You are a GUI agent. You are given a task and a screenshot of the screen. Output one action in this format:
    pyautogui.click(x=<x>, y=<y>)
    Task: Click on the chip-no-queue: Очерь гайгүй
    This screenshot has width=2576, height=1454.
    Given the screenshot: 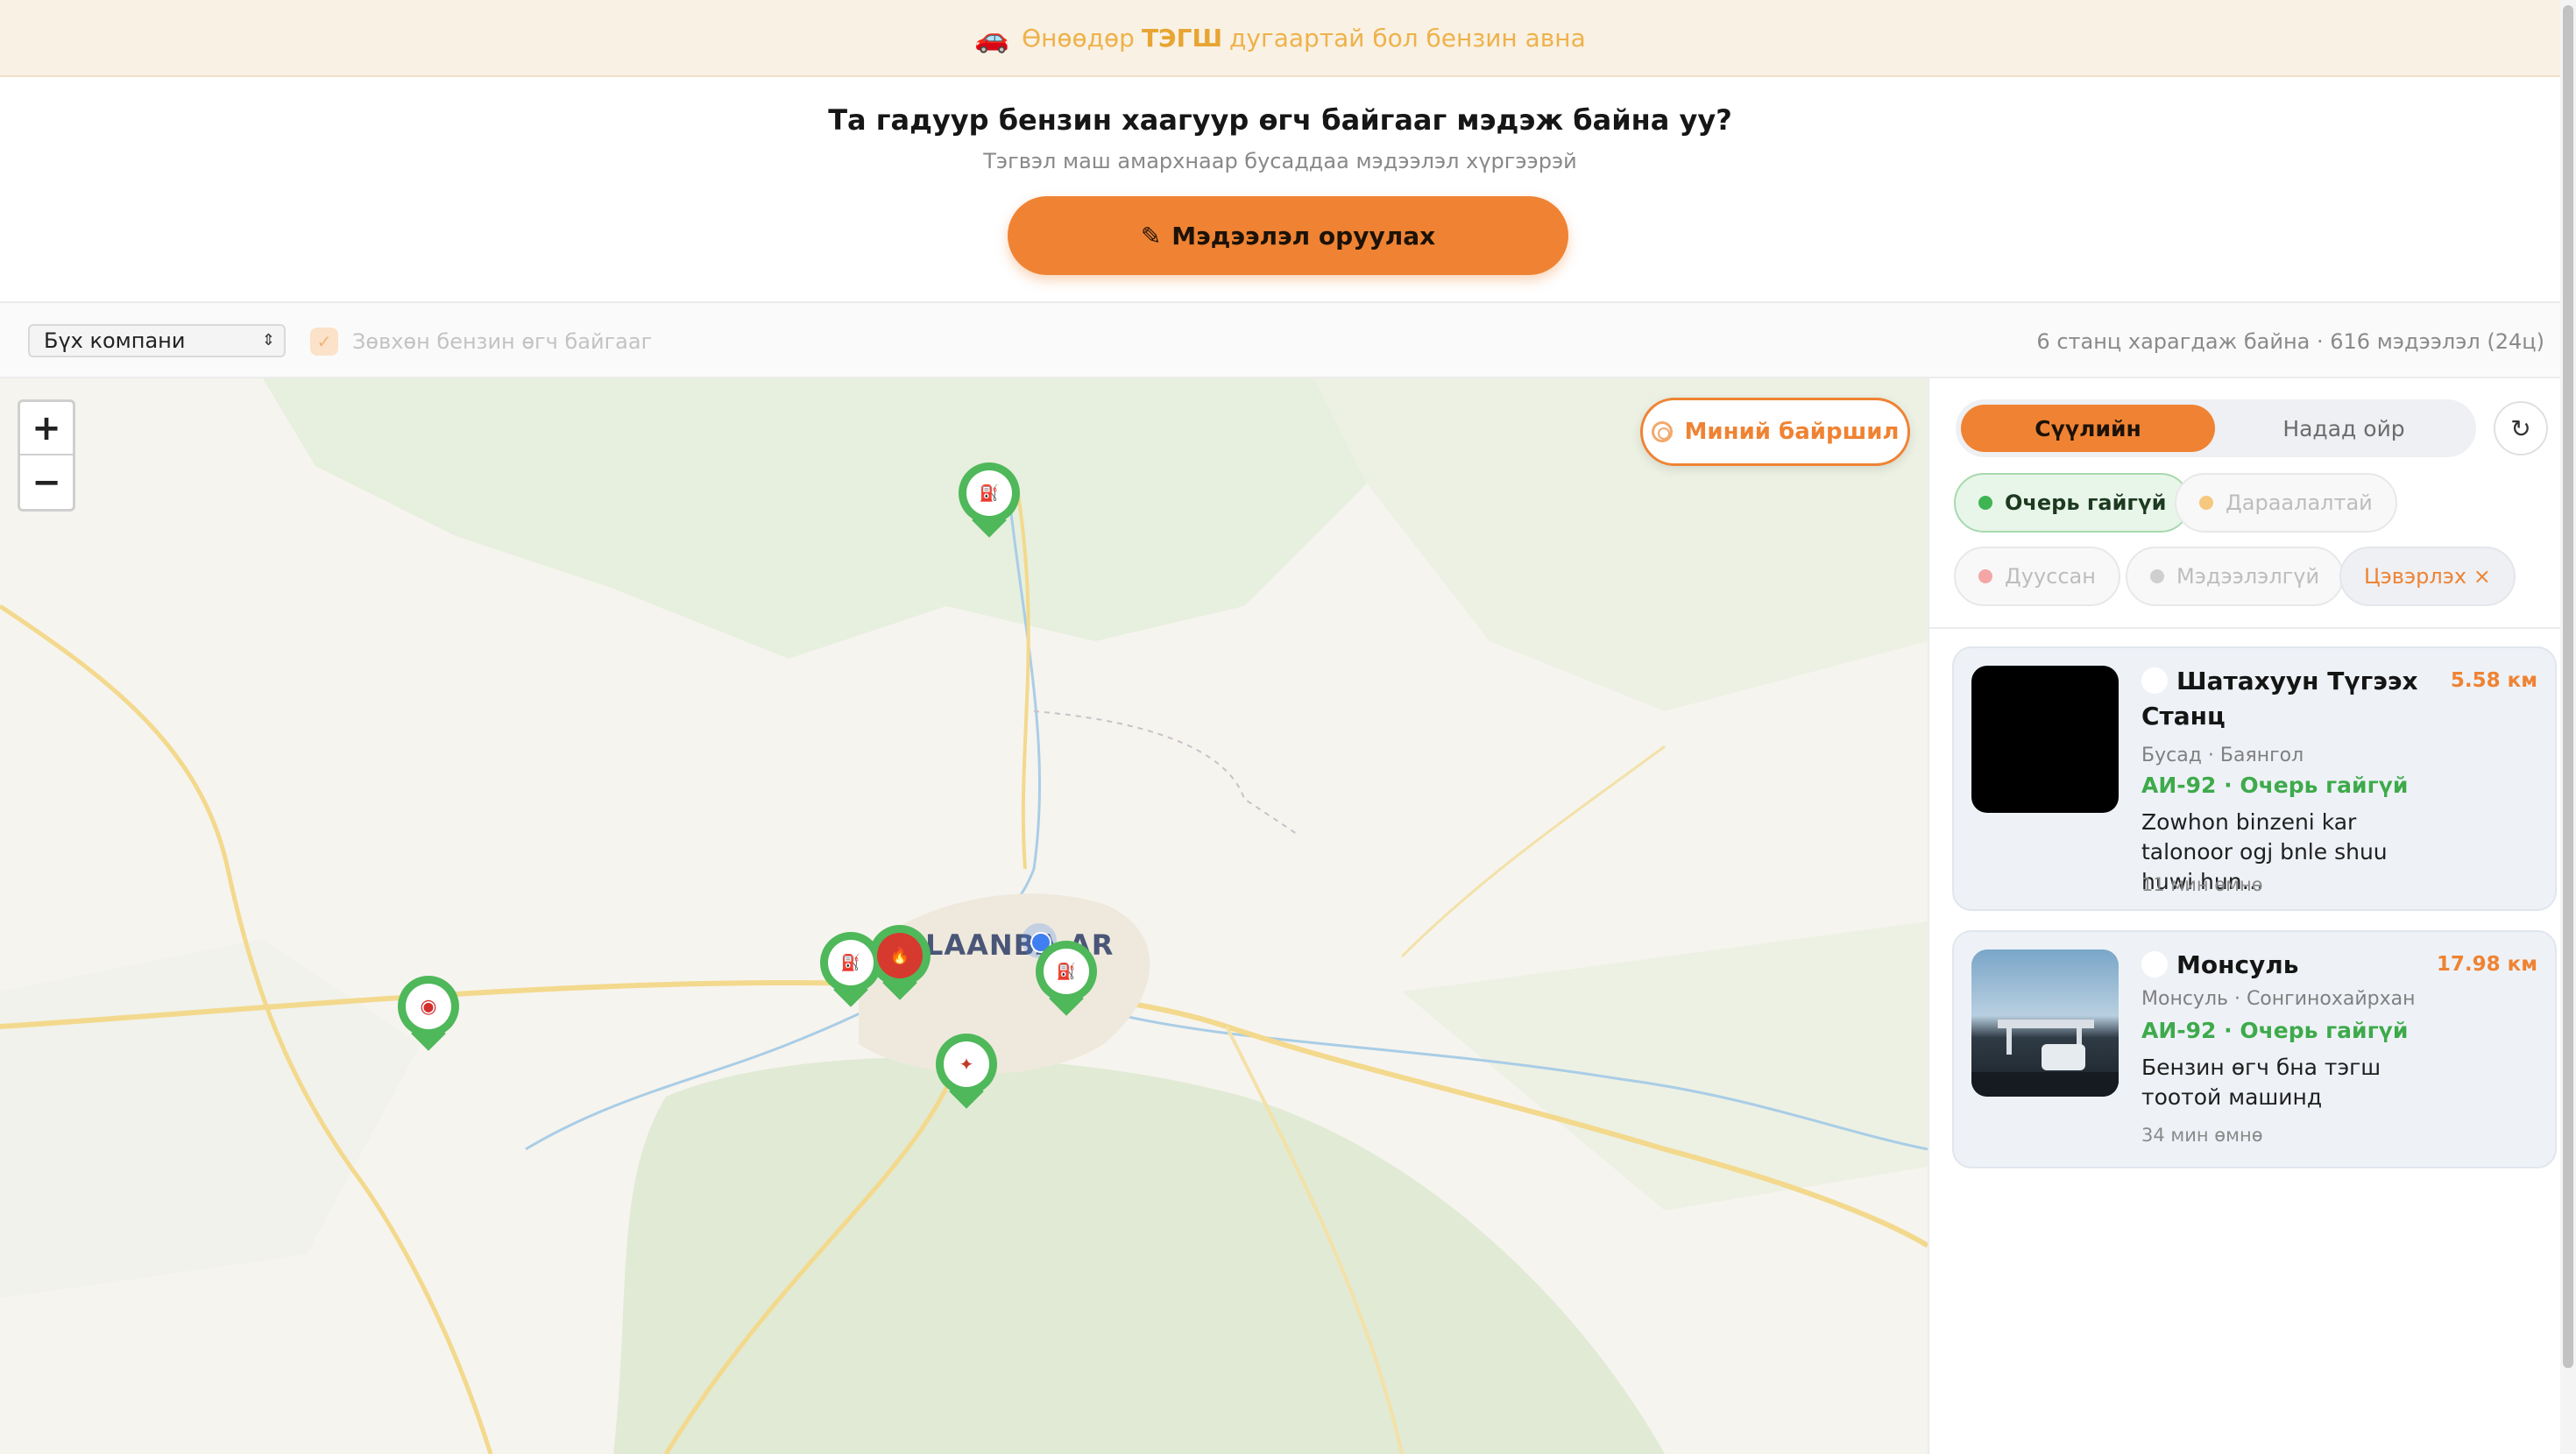 What is the action you would take?
    pyautogui.click(x=2072, y=503)
    